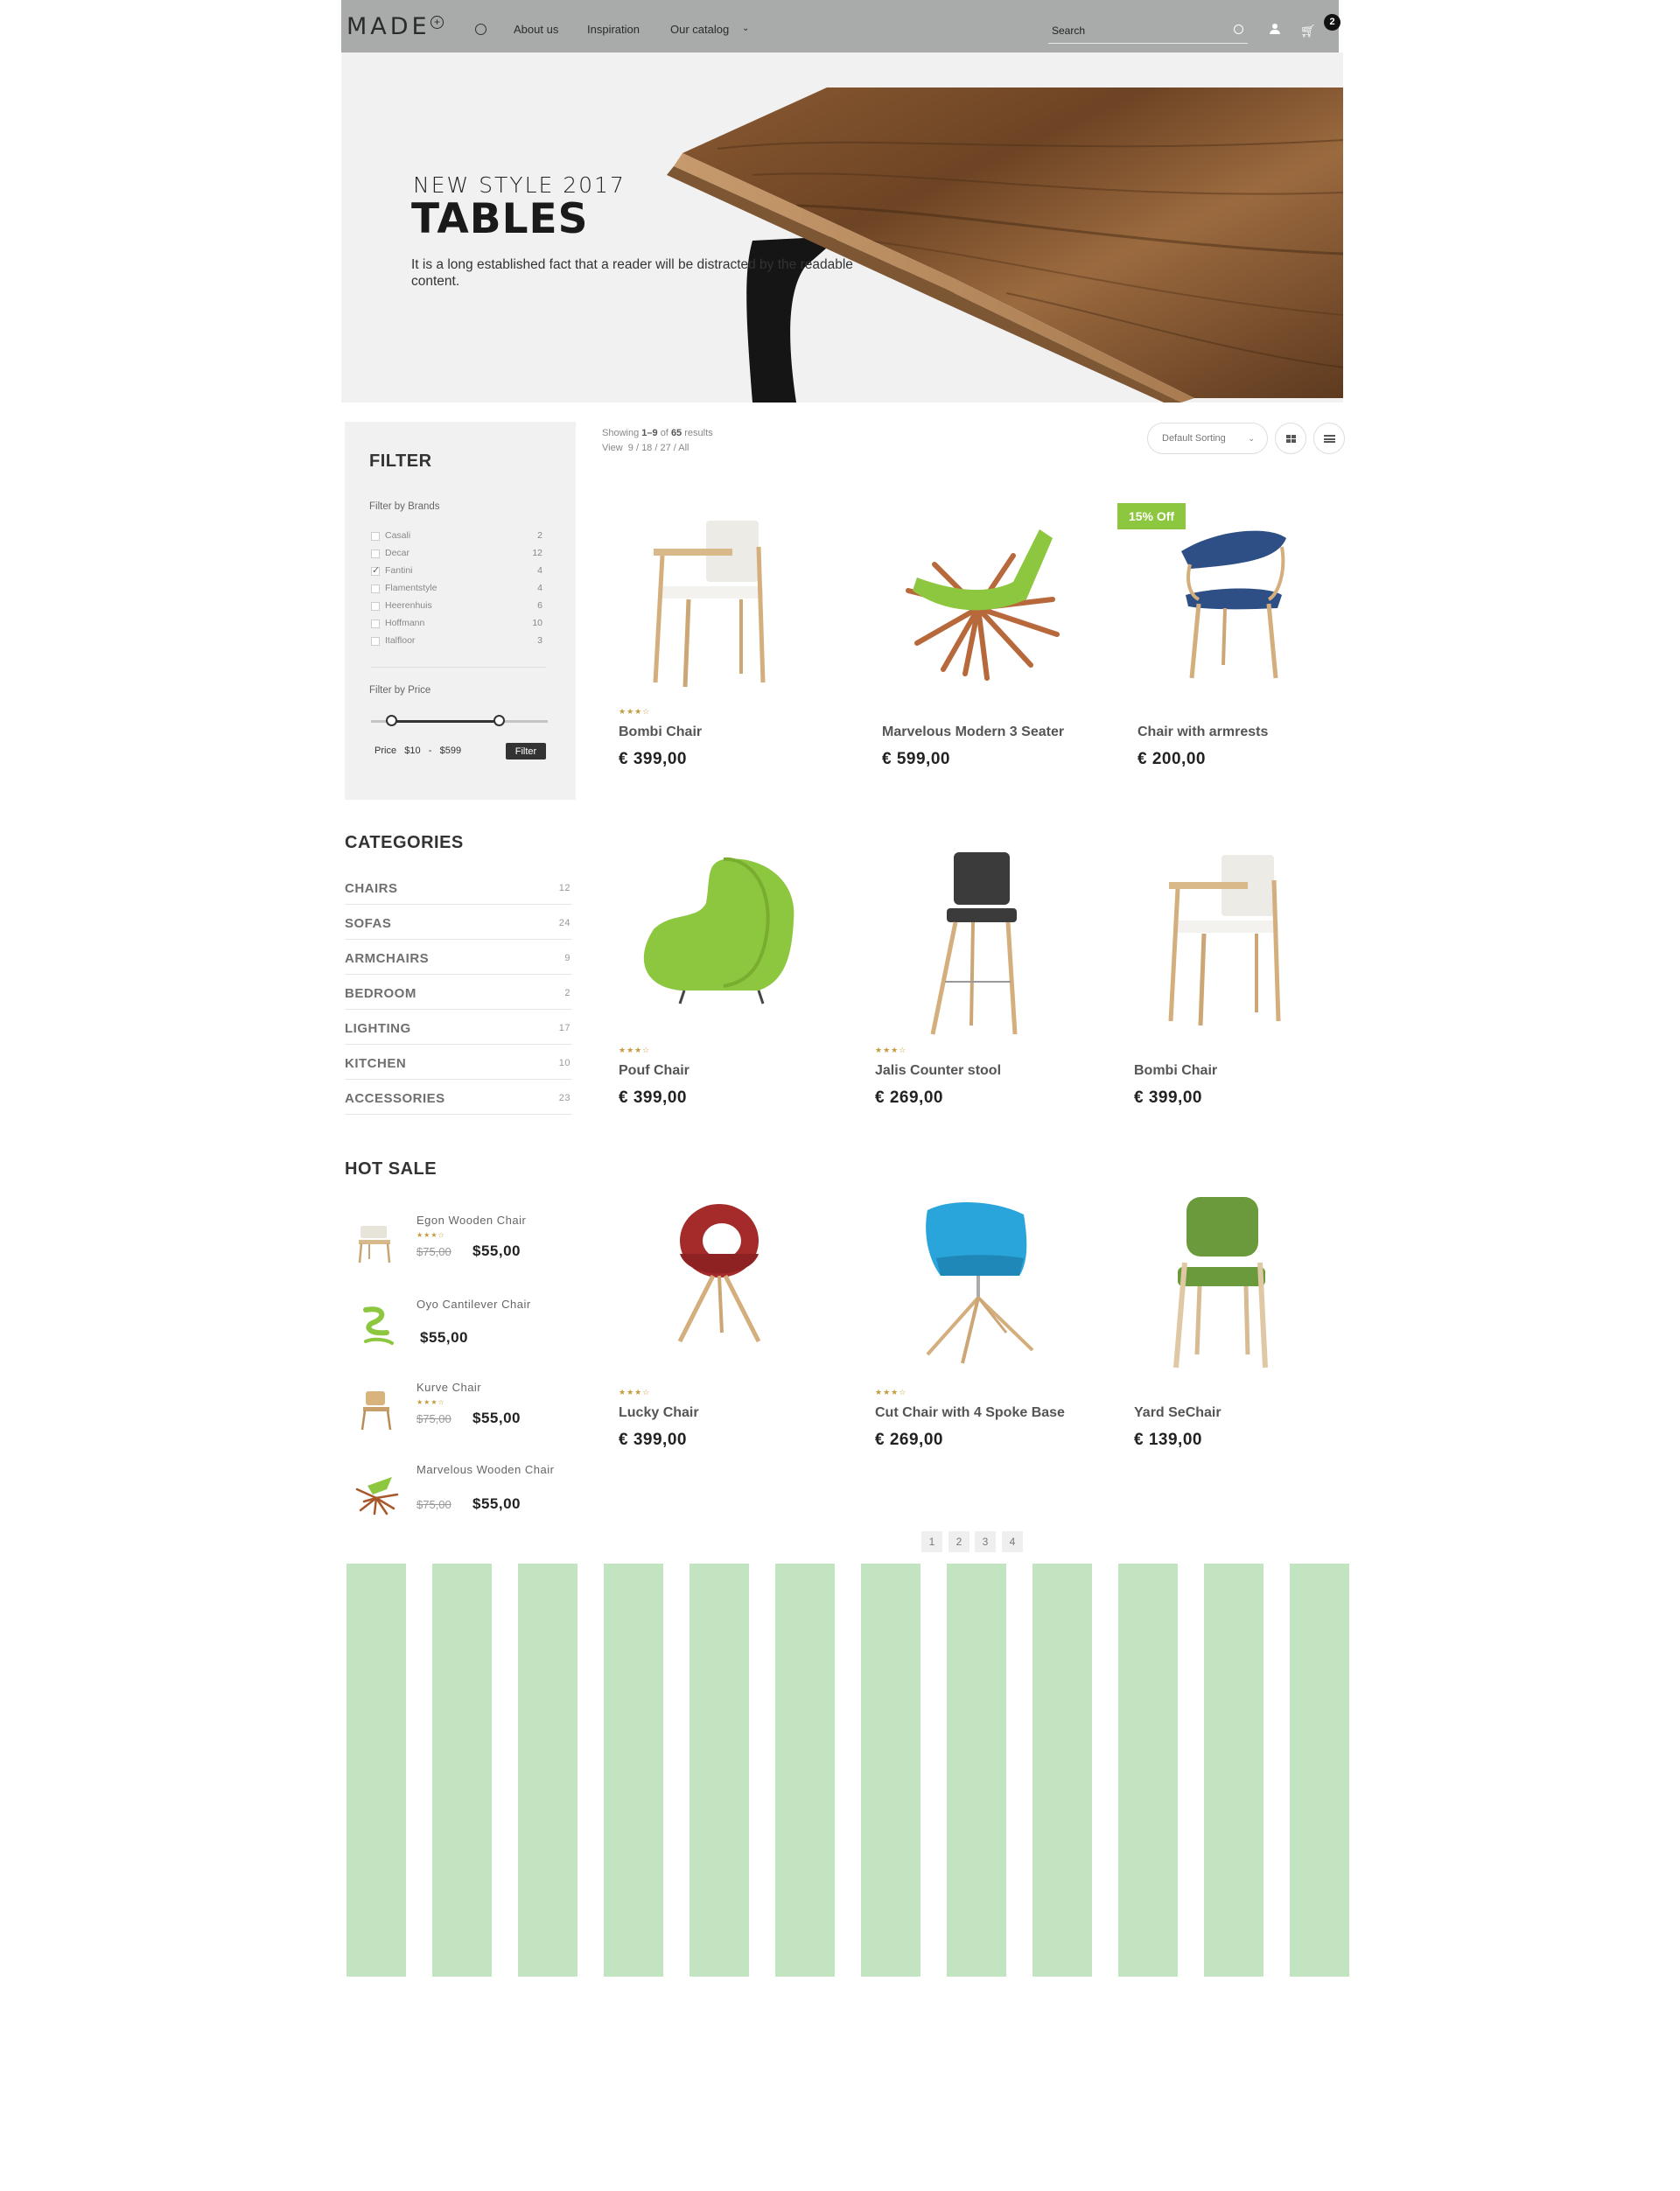 The width and height of the screenshot is (1680, 2191). I want to click on price-slider-max-handle, so click(499, 720).